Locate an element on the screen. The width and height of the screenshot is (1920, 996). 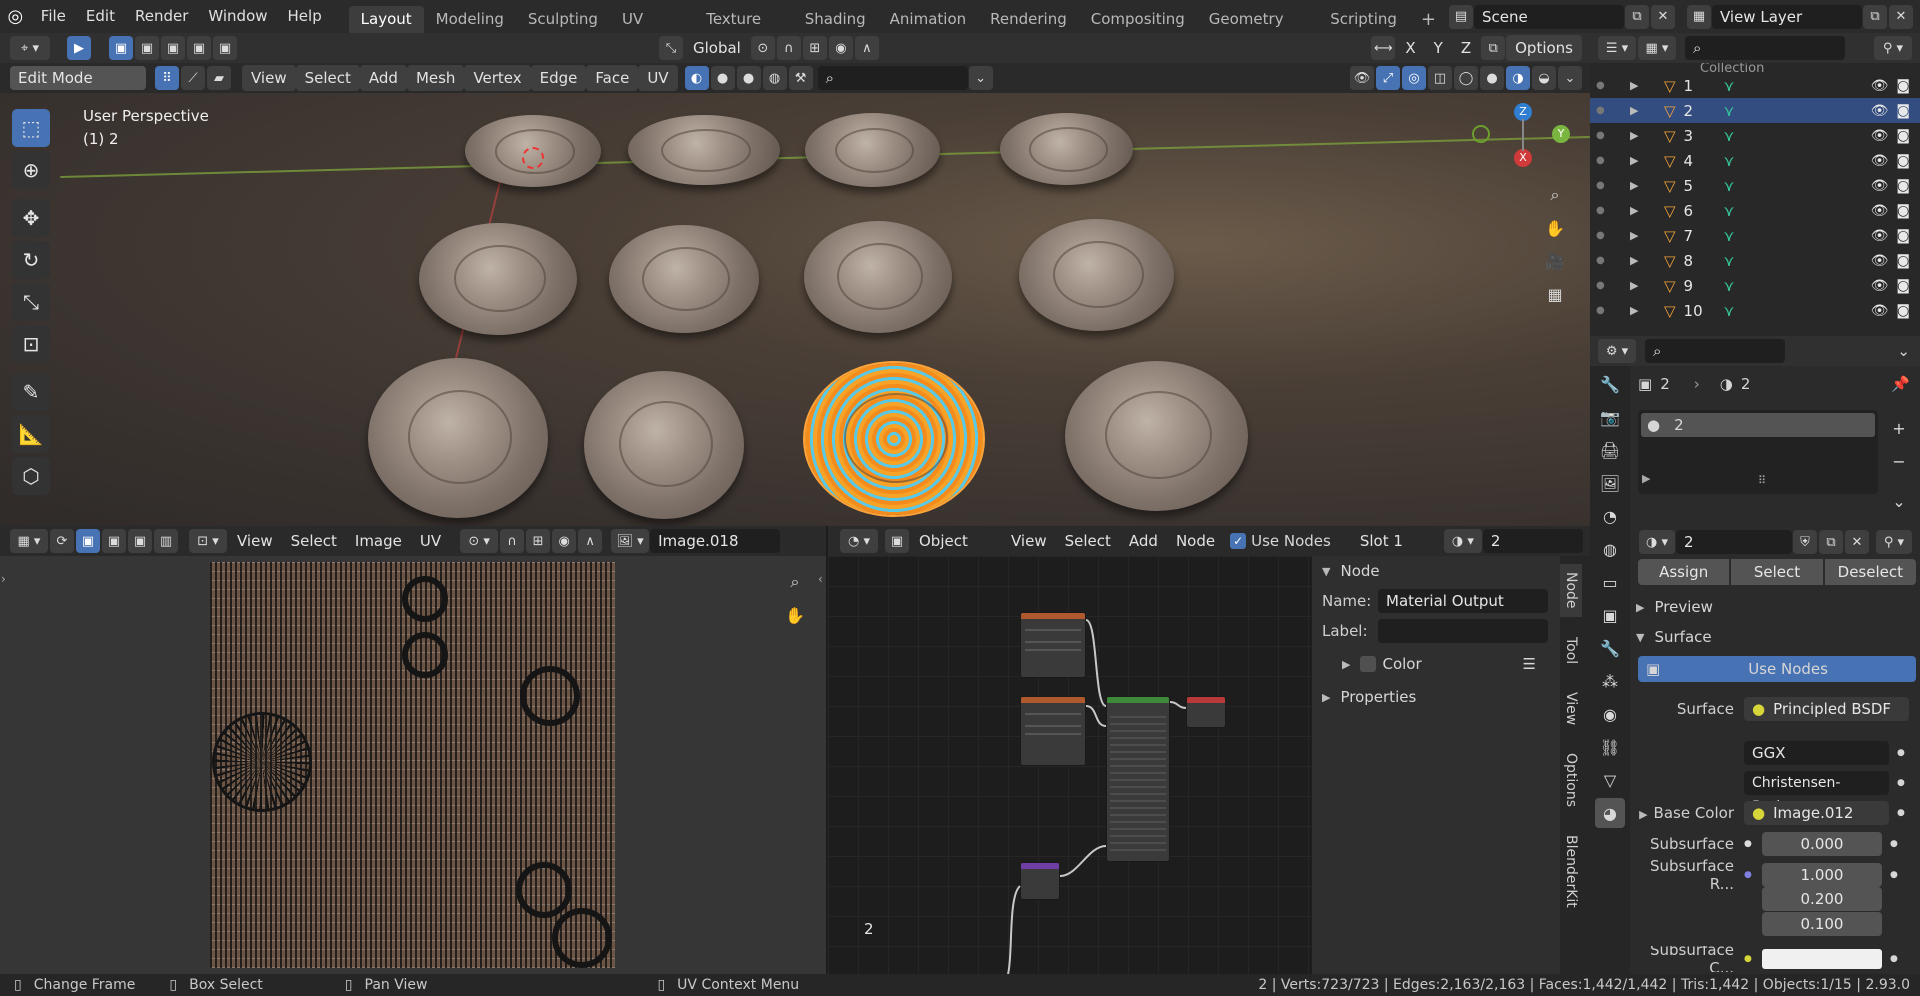
tab-layout: Layout is located at coordinates (386, 19).